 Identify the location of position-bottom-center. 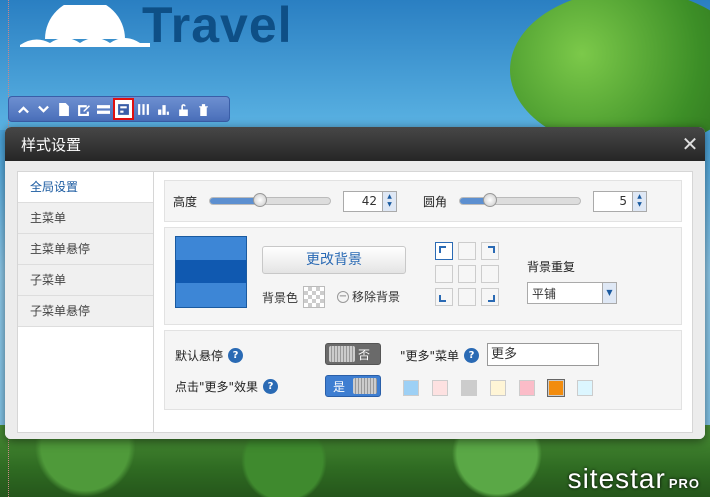
(467, 297).